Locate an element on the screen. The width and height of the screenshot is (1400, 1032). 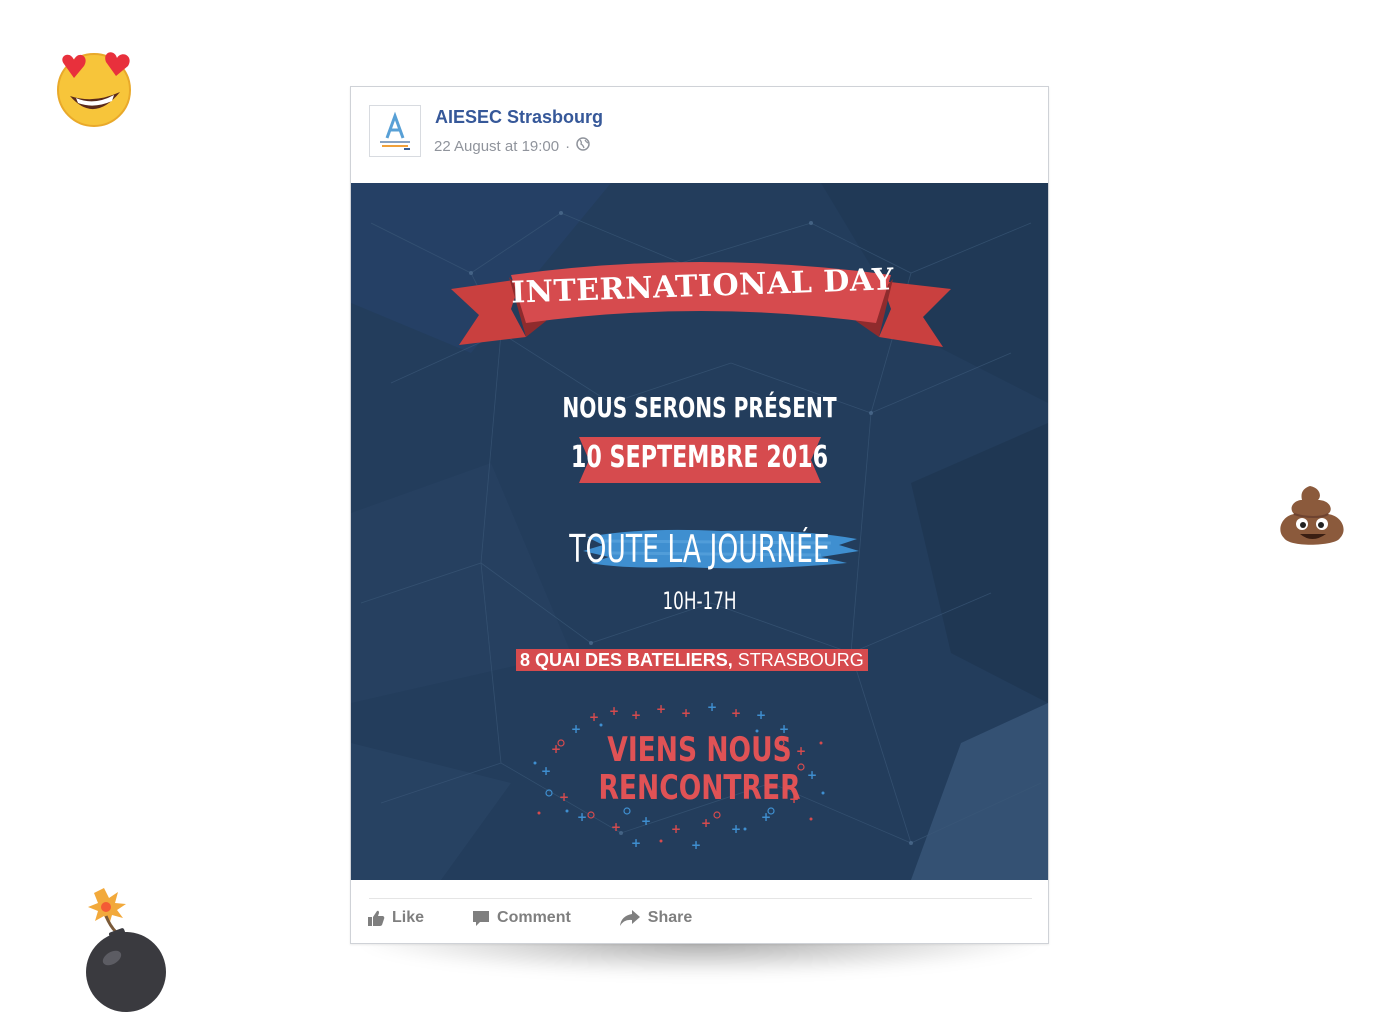
comment-icon is located at coordinates (481, 918).